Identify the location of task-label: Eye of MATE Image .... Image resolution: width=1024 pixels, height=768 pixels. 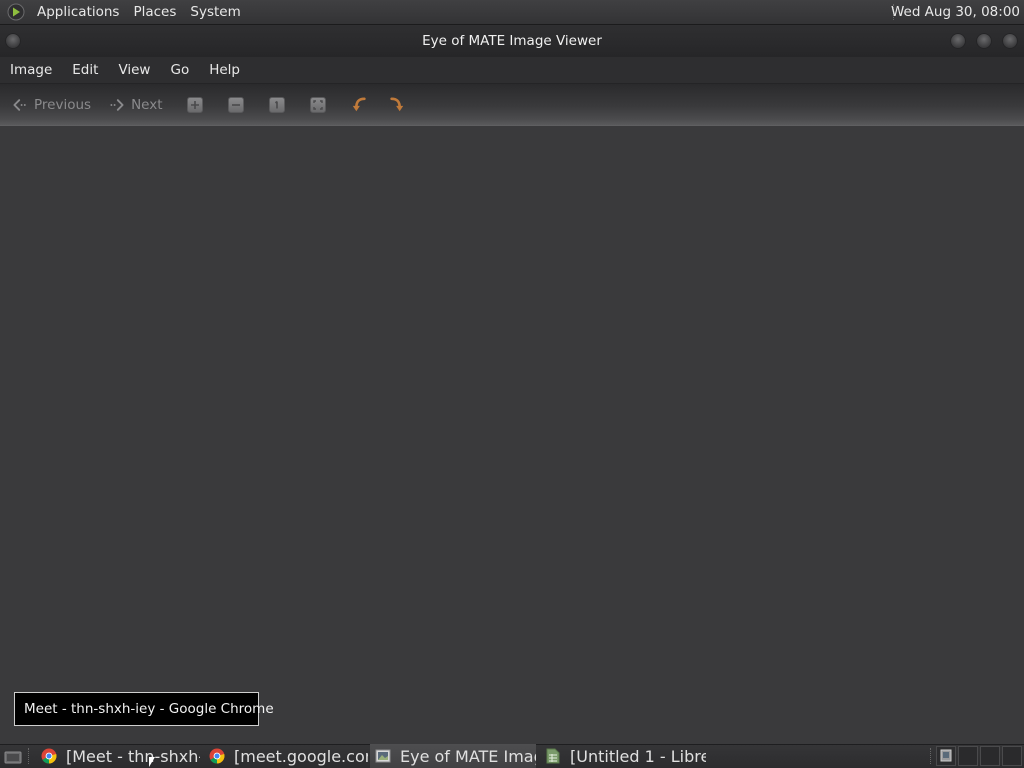
(468, 756).